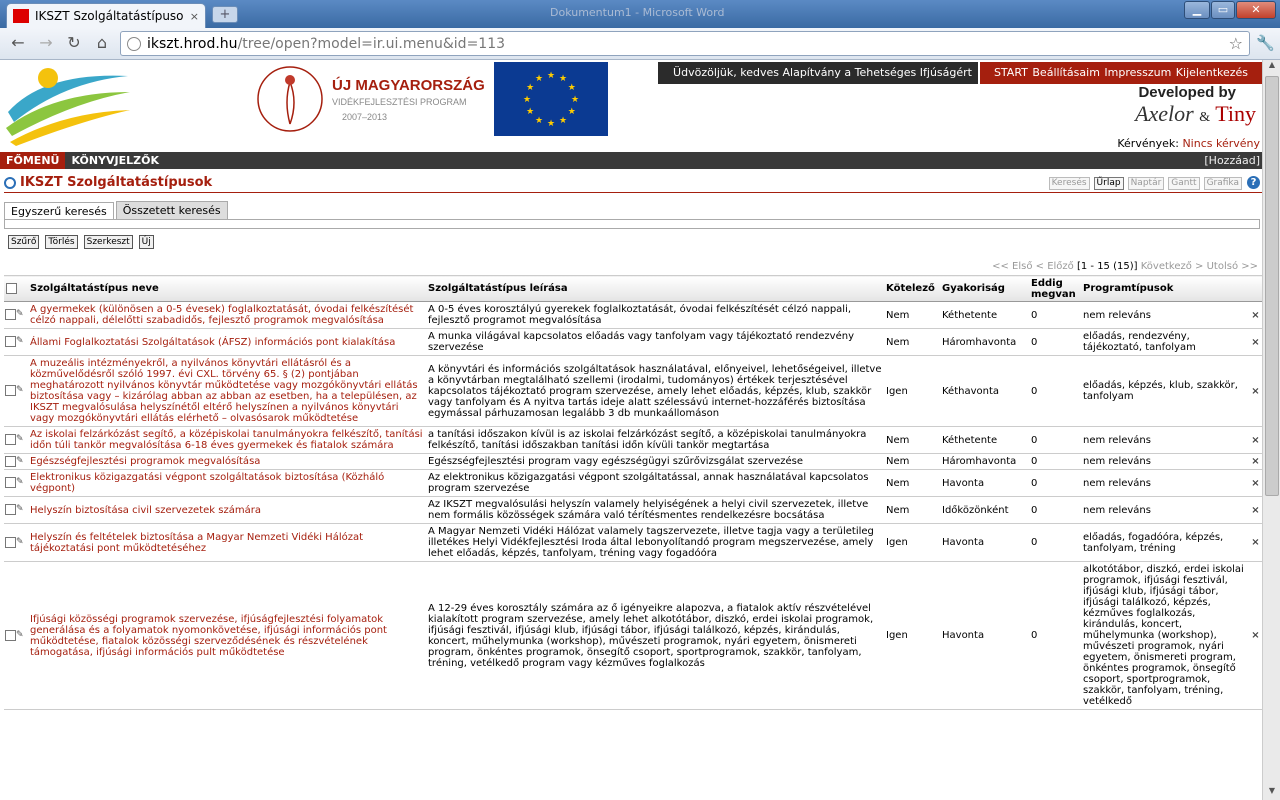 The width and height of the screenshot is (1280, 800). I want to click on column-header: Gyakoriság, so click(984, 288).